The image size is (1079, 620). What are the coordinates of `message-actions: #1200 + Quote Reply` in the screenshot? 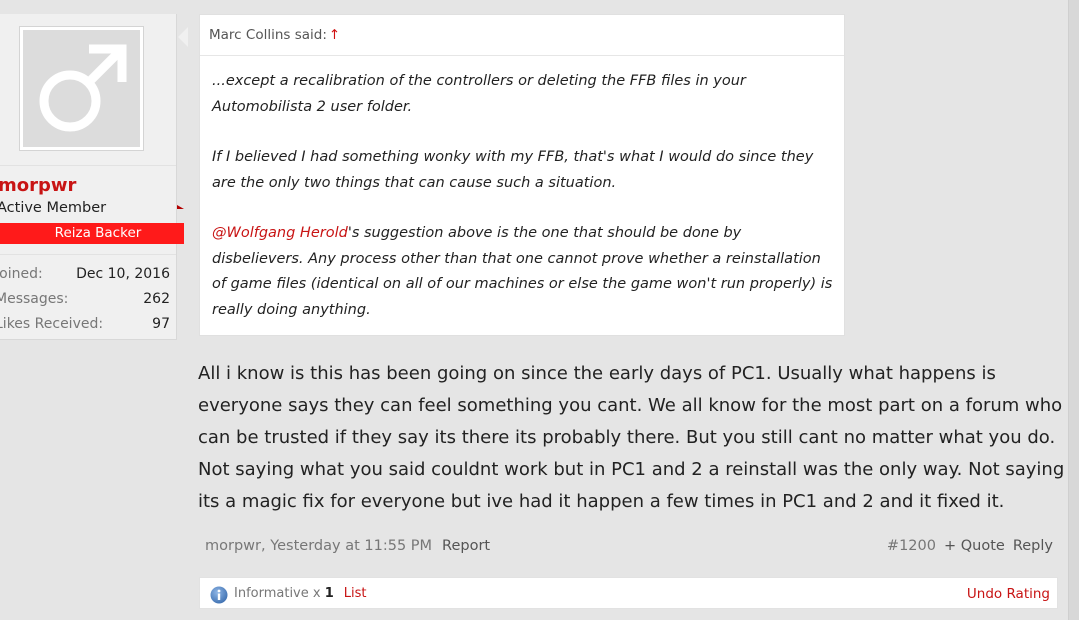 It's located at (970, 546).